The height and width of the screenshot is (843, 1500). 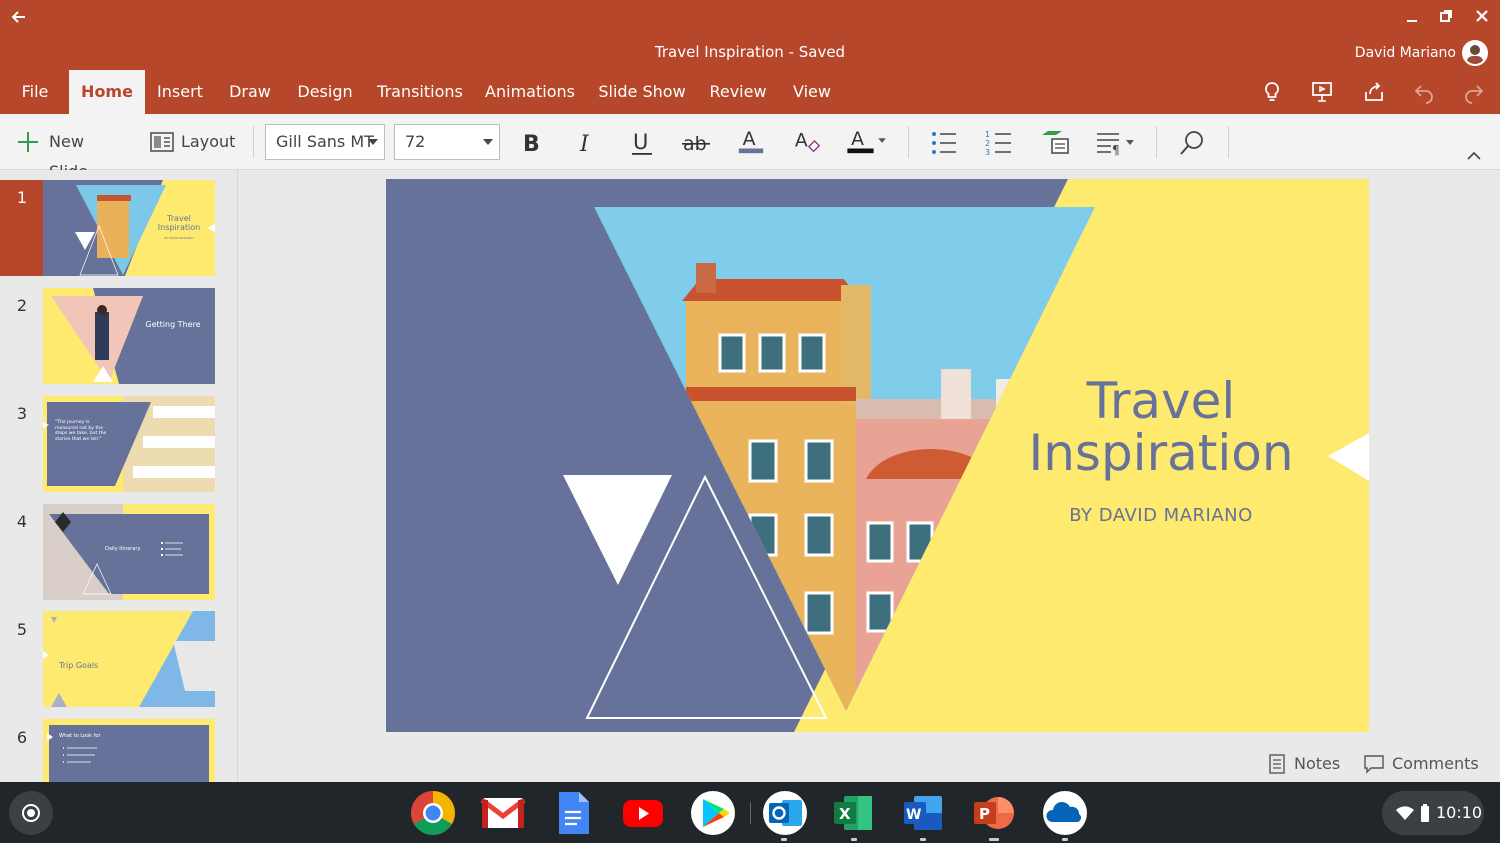 I want to click on bold-icon: B, so click(x=532, y=143).